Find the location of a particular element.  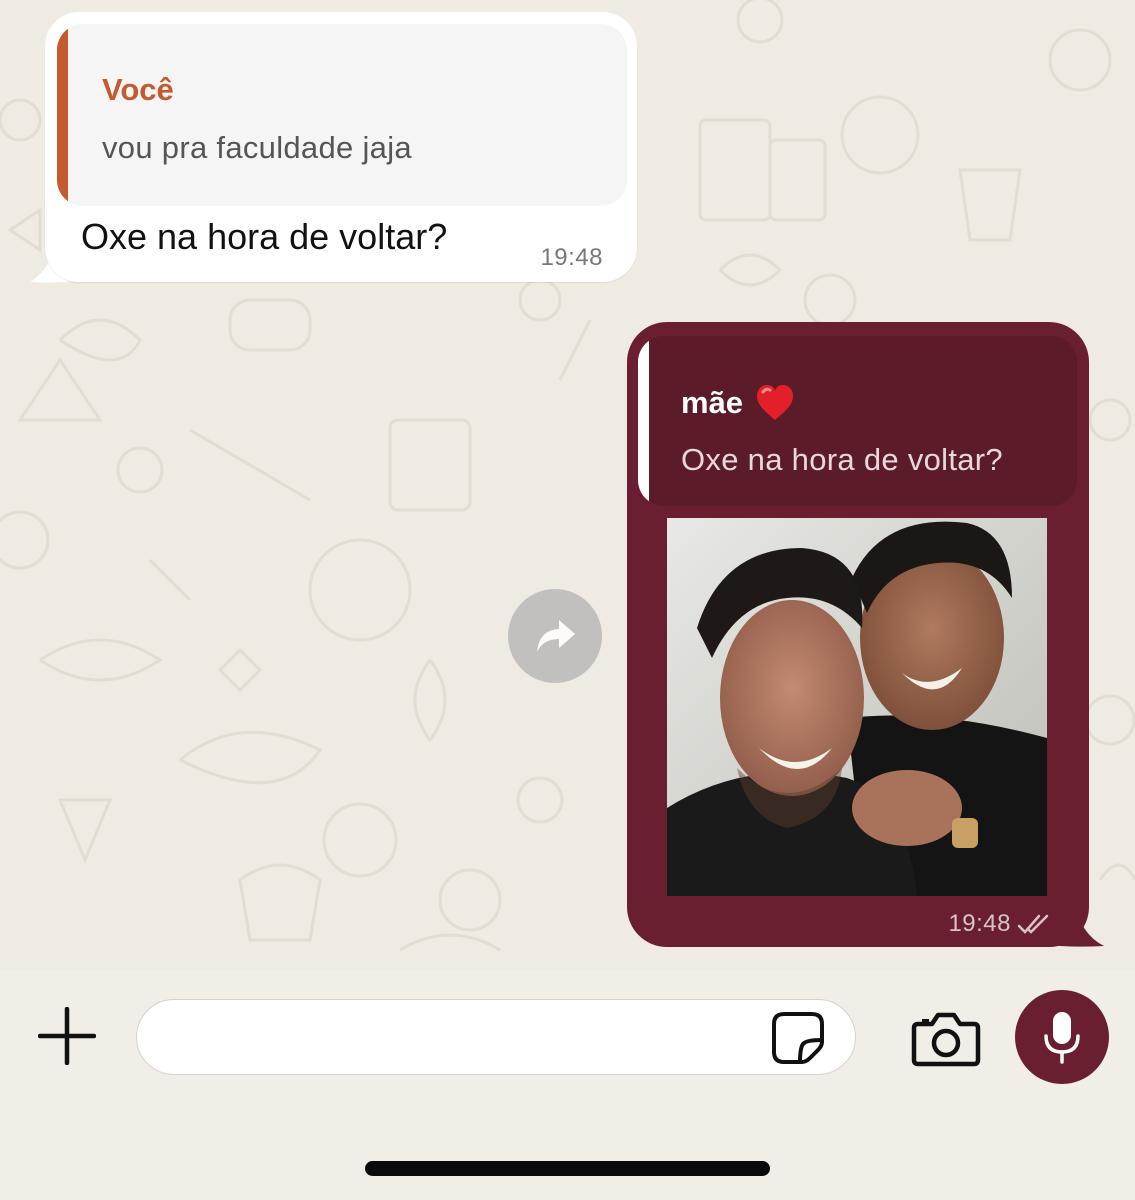

quote-author: mãe is located at coordinates (738, 403).